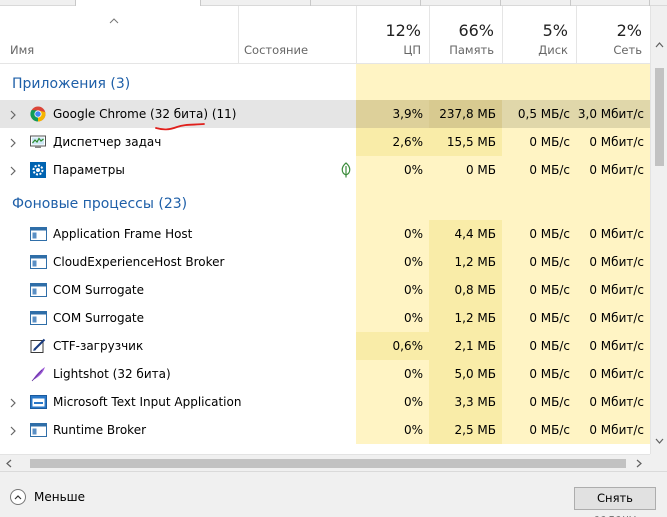 The width and height of the screenshot is (667, 517). I want to click on group-cell-network, so click(613, 82).